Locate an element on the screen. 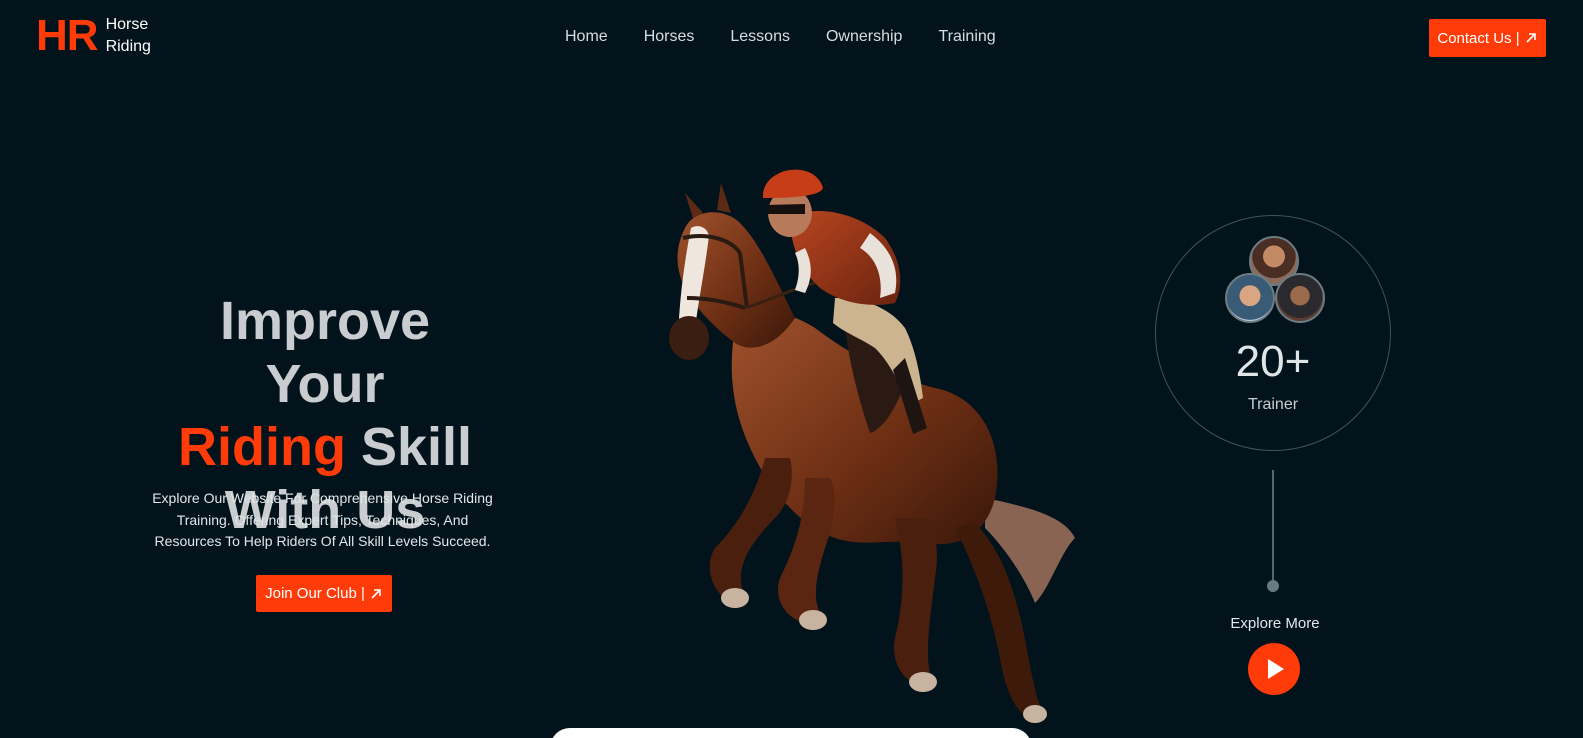 This screenshot has height=738, width=1583. hero-title-line-2-rest: Skill is located at coordinates (409, 447).